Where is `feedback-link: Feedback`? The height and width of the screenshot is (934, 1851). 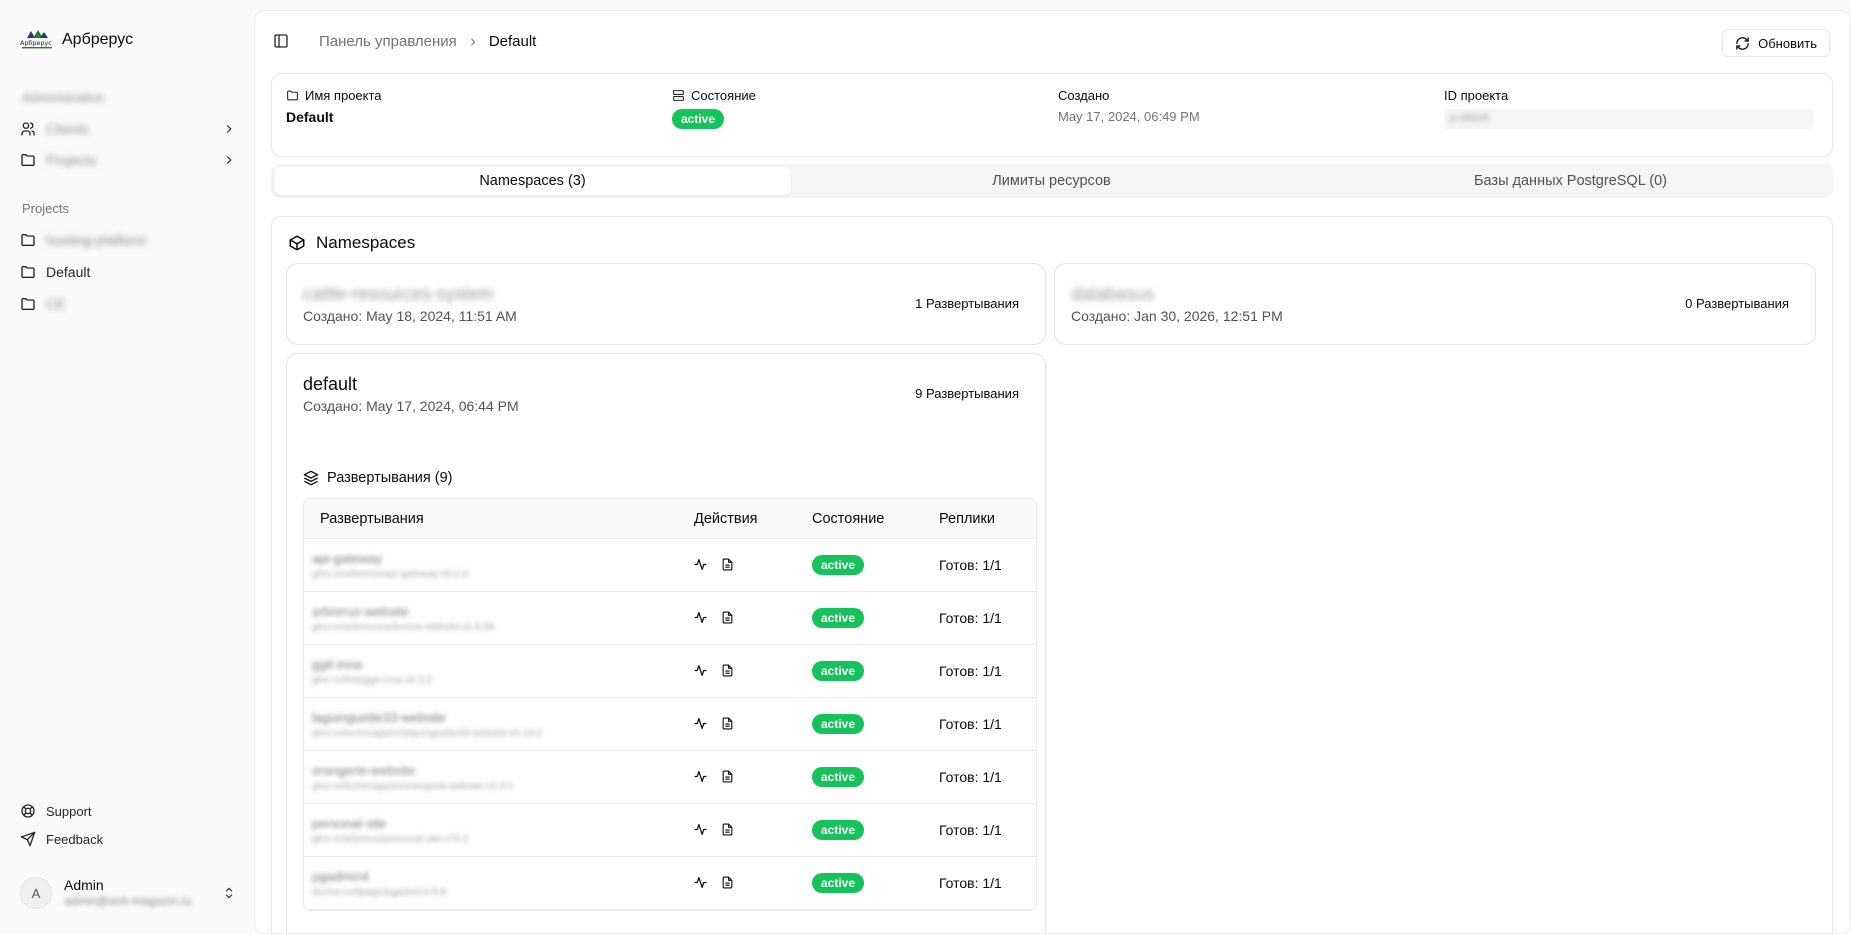 feedback-link: Feedback is located at coordinates (61, 839).